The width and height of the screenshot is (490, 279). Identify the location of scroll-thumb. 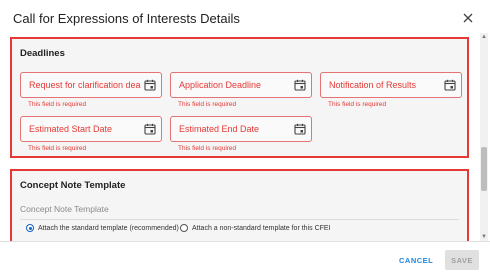
(484, 169).